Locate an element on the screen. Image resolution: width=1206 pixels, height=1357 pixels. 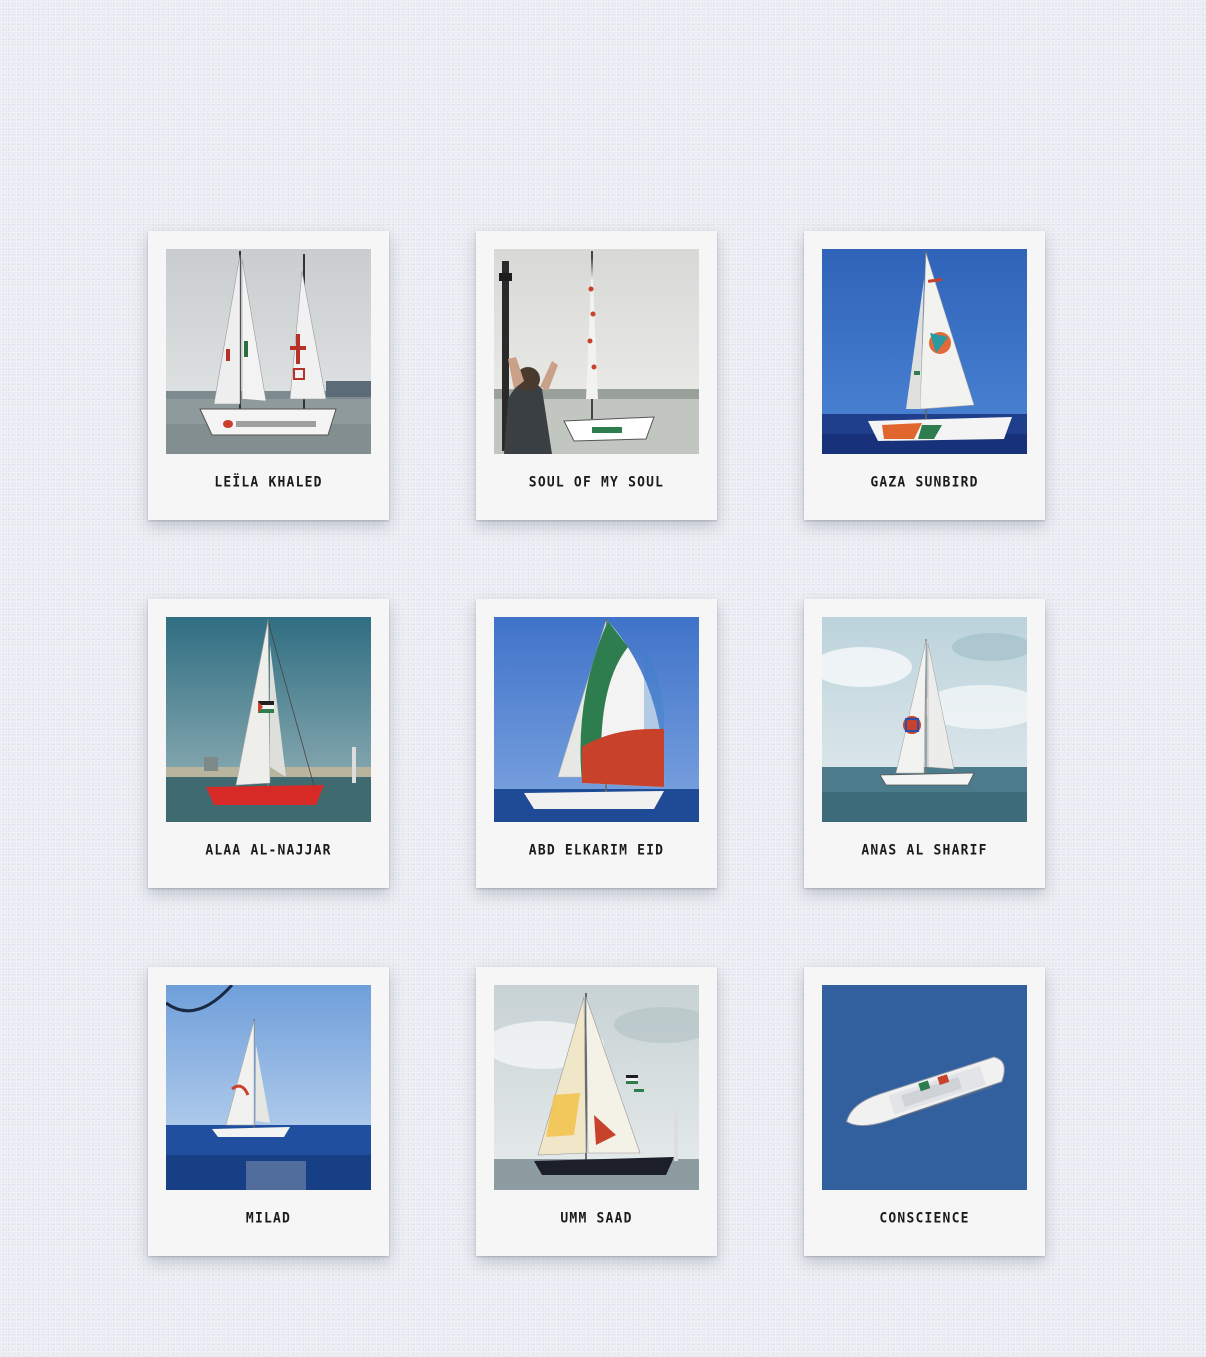
sailboat-painted-sail-icon is located at coordinates (596, 1087).